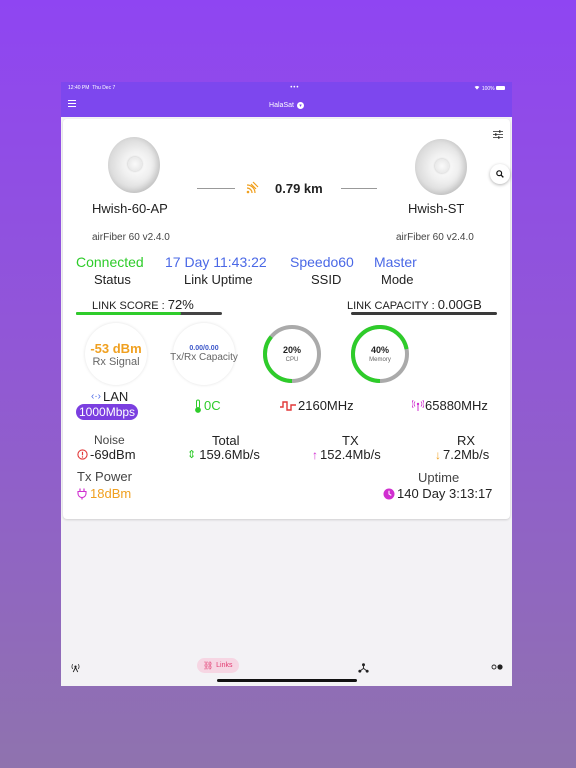  Describe the element at coordinates (110, 262) in the screenshot. I see `status-value: Connected` at that location.